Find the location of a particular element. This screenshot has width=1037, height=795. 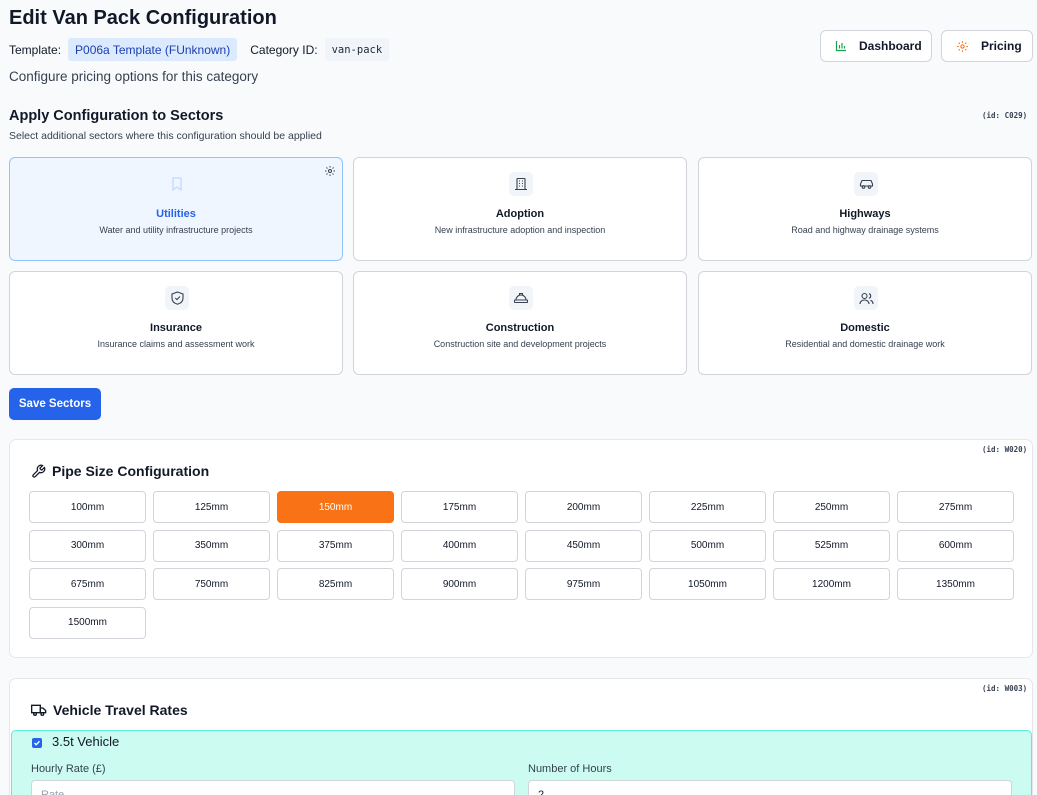

page-title: Edit Van Pack Configuration is located at coordinates (143, 18).